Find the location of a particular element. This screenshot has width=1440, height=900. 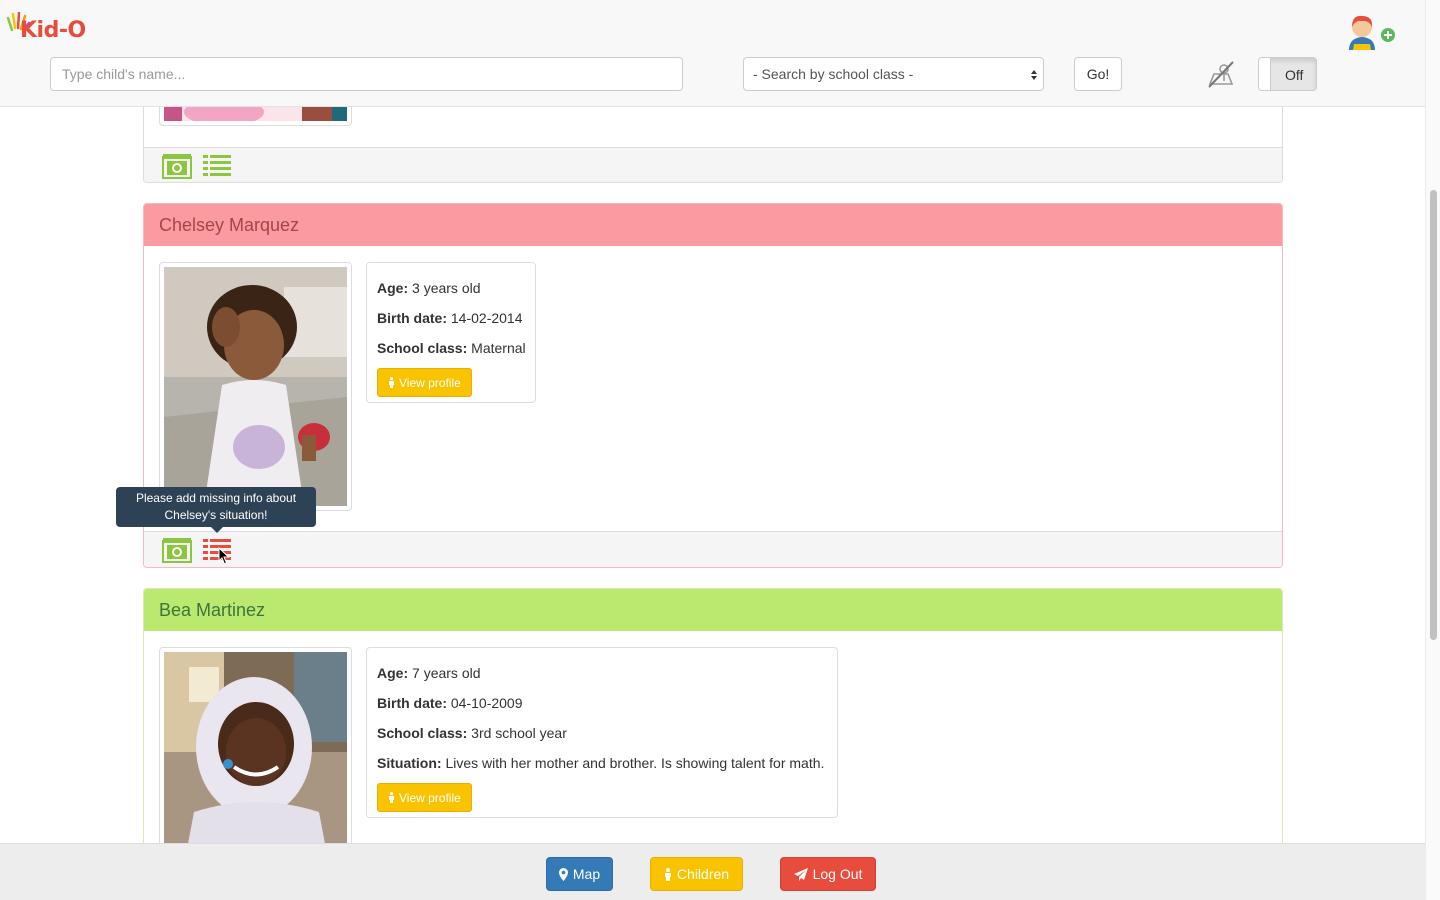

location-off-icon is located at coordinates (1221, 74).